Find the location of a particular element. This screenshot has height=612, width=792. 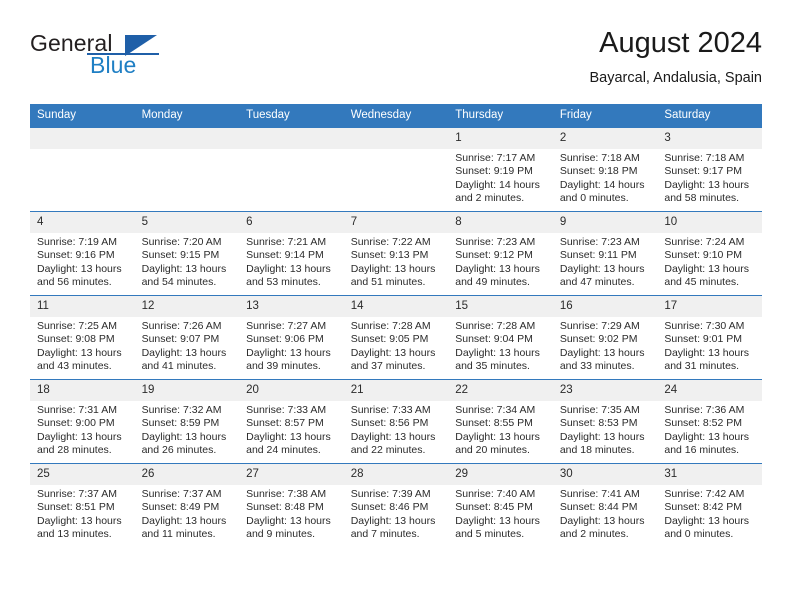

sunset-text: Sunset: 8:59 PM is located at coordinates (180, 423).